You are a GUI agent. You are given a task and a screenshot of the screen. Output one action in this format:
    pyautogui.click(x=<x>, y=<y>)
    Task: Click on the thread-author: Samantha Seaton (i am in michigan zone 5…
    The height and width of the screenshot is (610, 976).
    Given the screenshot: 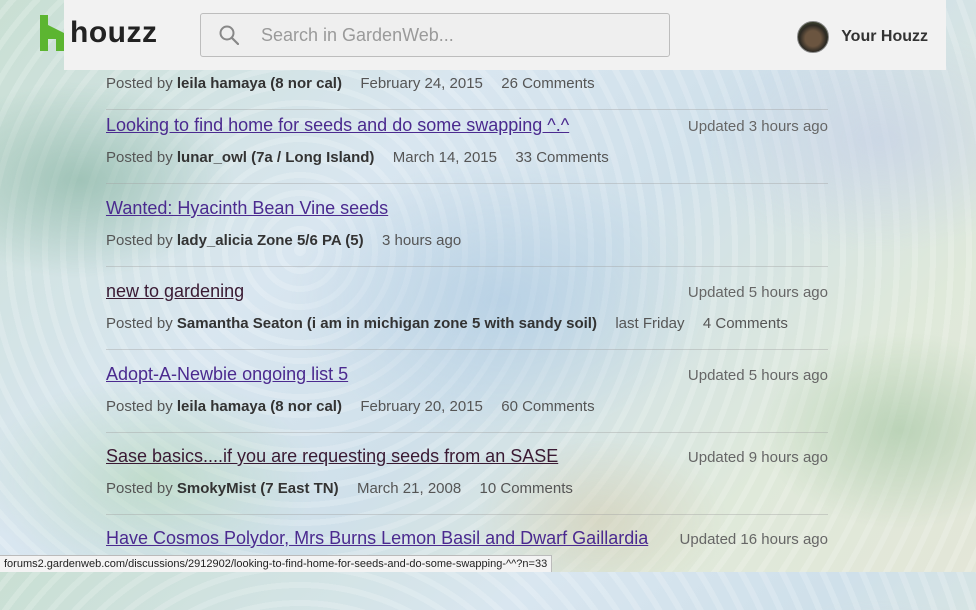 What is the action you would take?
    pyautogui.click(x=387, y=323)
    